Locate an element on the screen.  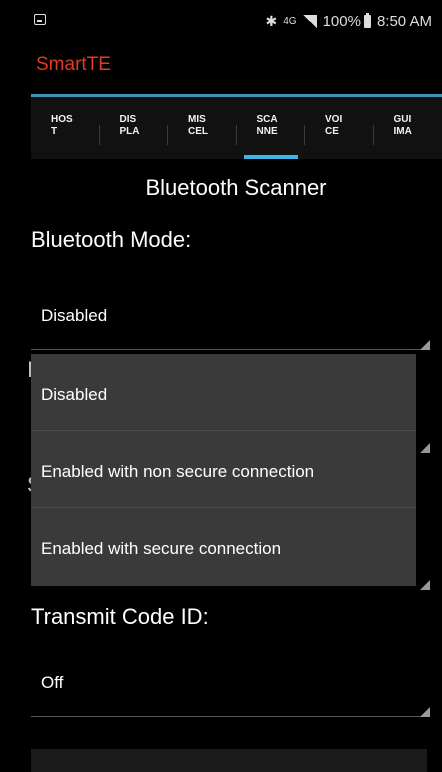
tab-label: DIS is located at coordinates (128, 119).